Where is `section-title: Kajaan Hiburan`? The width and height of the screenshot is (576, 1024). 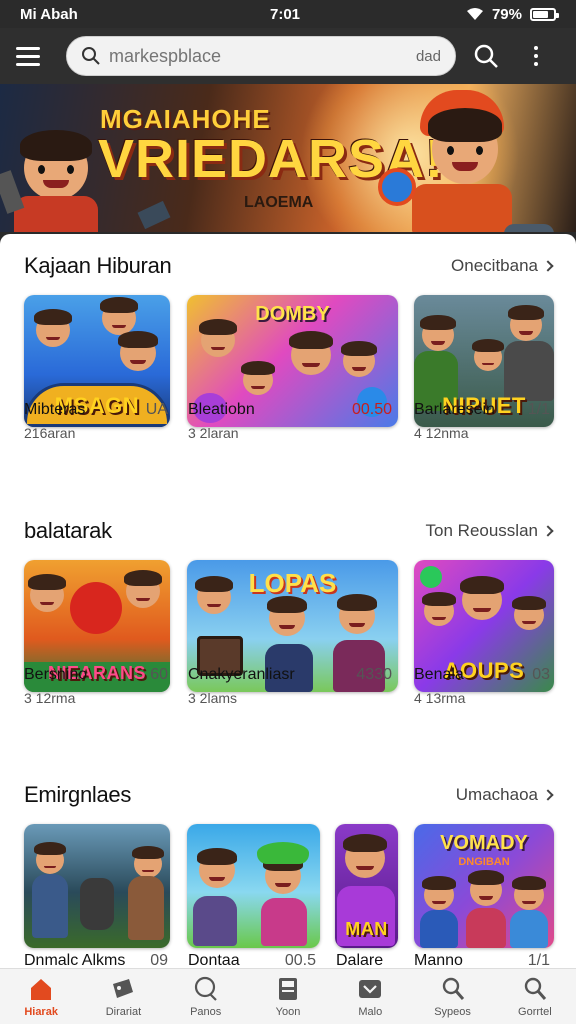
section-title: Kajaan Hiburan is located at coordinates (98, 265).